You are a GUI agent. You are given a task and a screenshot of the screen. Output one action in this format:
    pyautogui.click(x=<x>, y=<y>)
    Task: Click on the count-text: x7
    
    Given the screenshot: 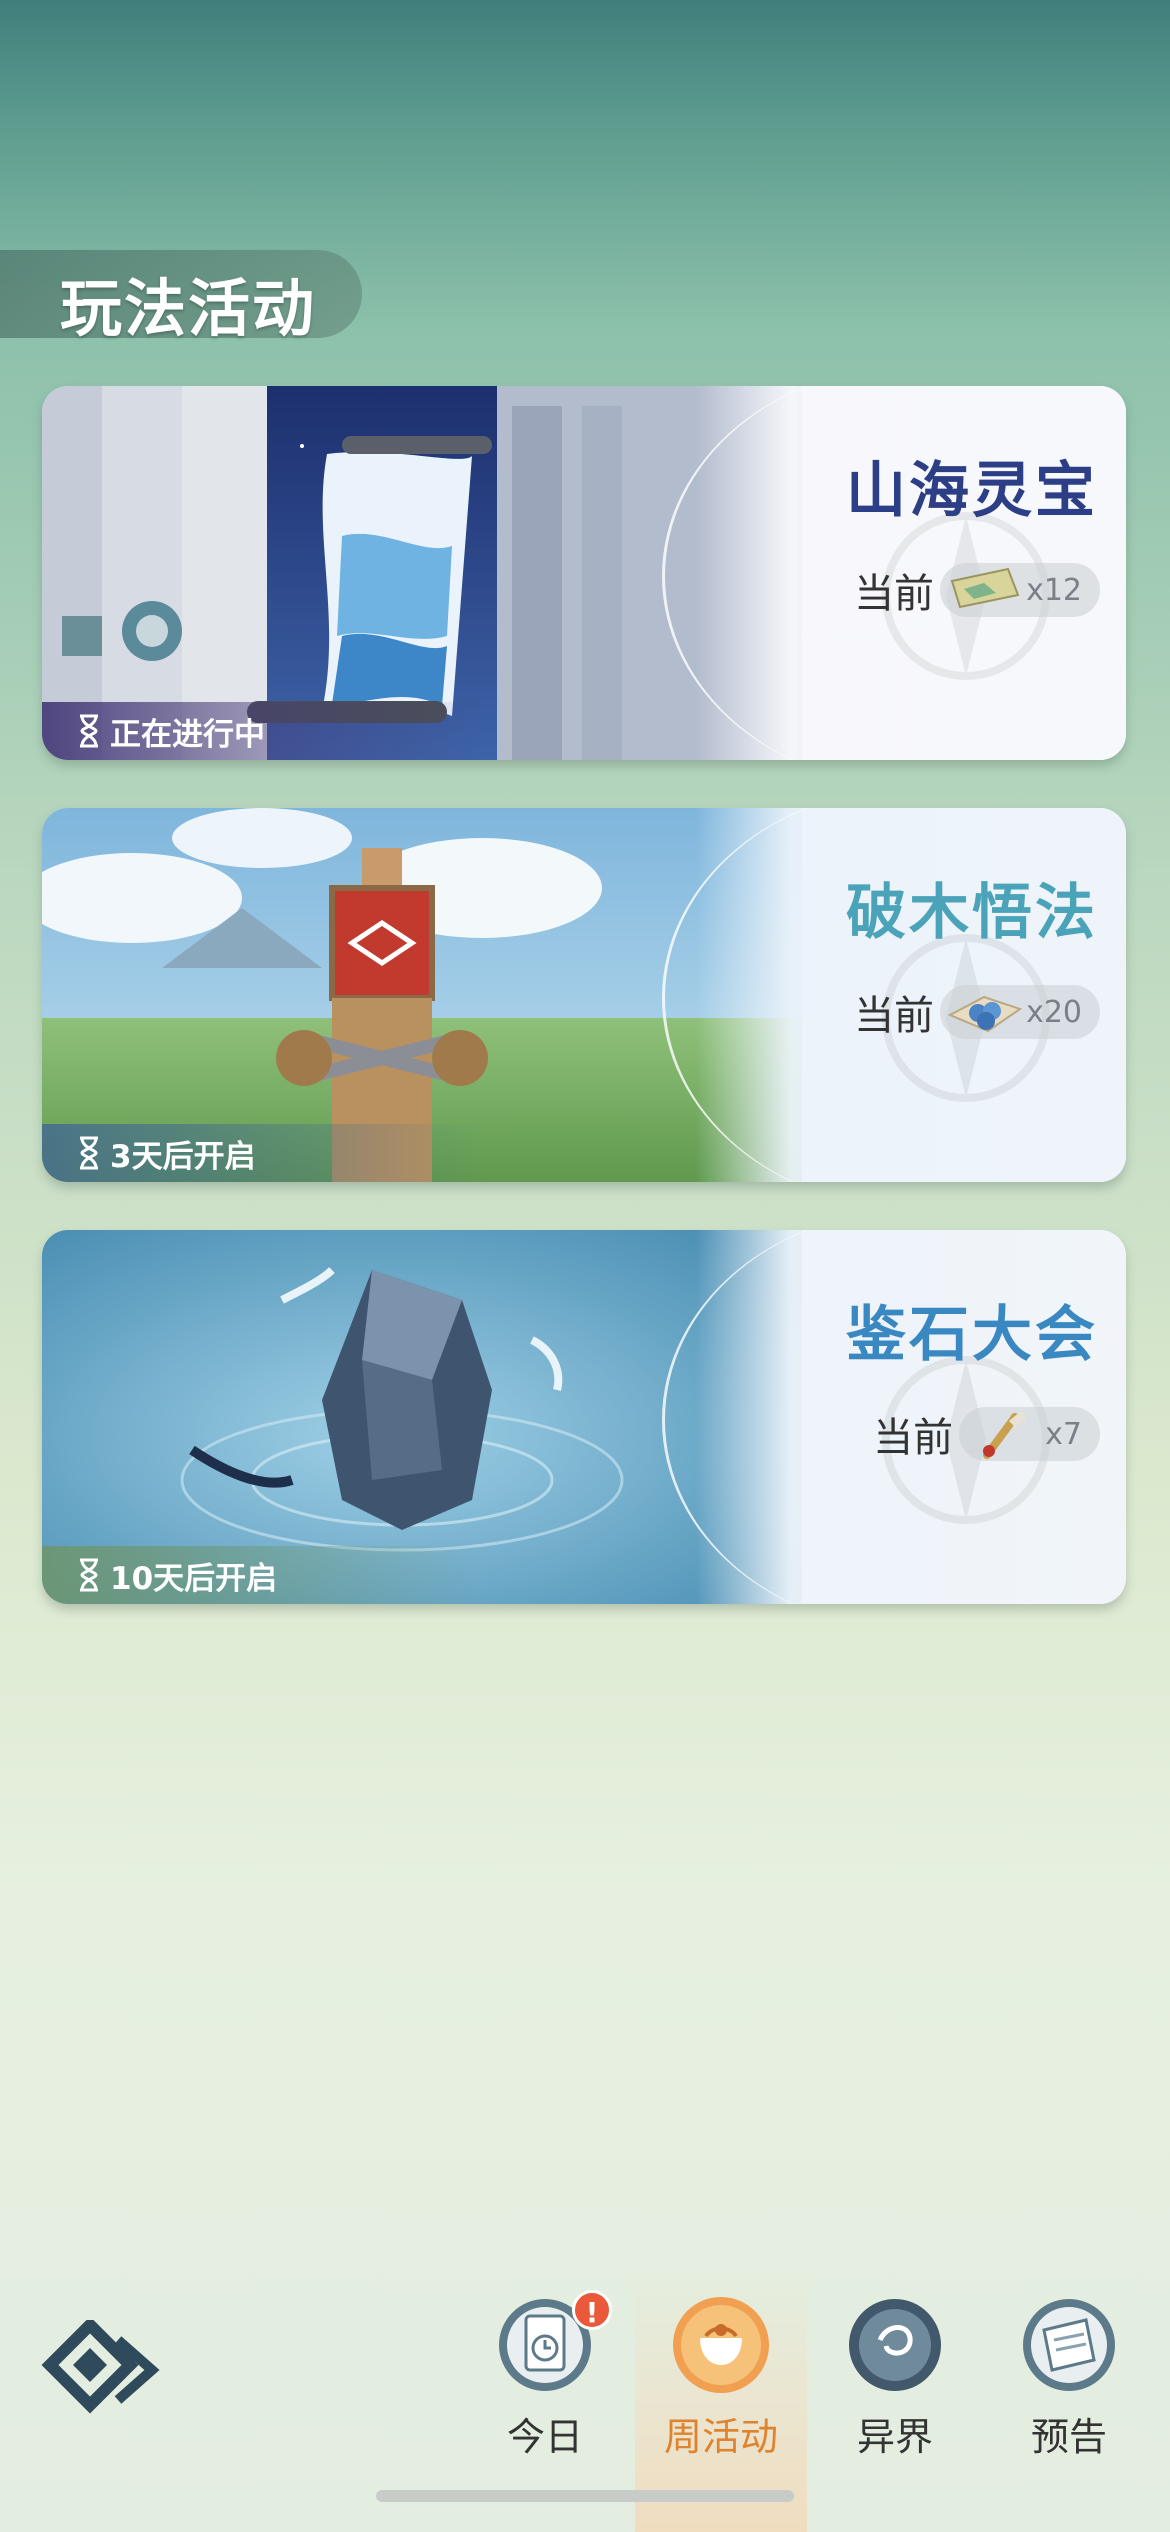 What is the action you would take?
    pyautogui.click(x=1063, y=1434)
    